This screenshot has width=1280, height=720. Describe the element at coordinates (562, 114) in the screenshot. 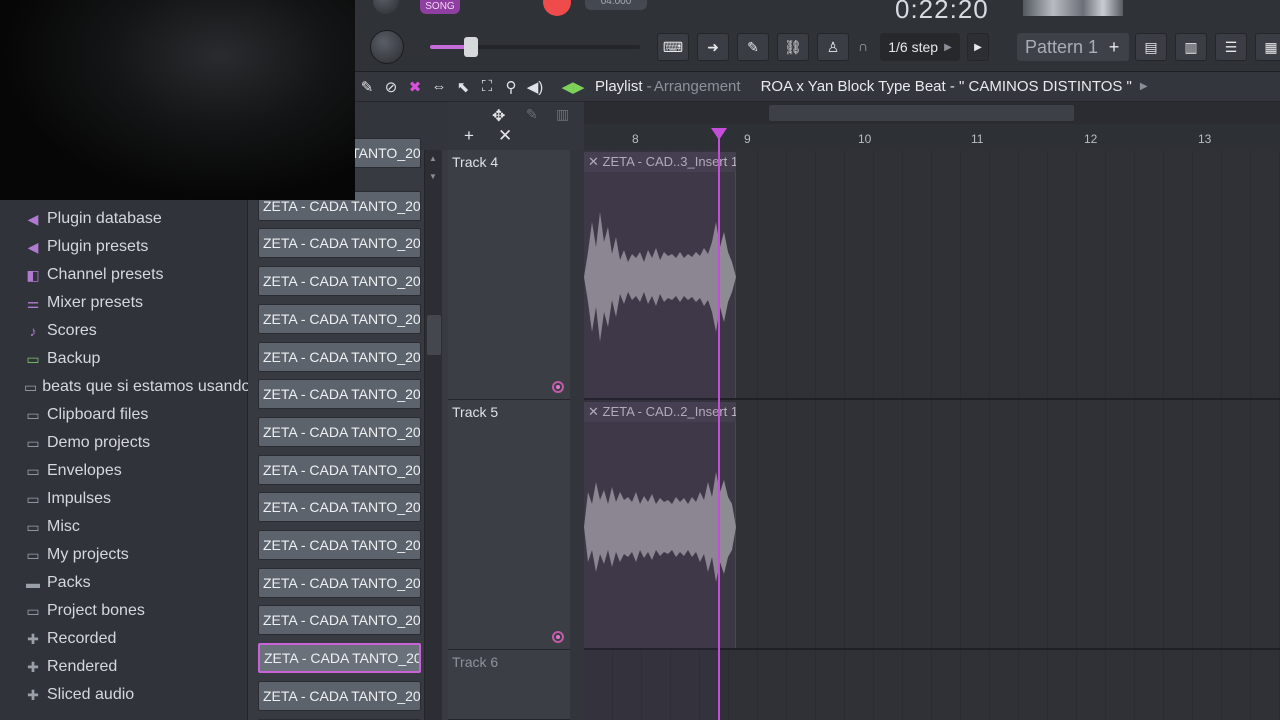

I see `grid-icon: ▥` at that location.